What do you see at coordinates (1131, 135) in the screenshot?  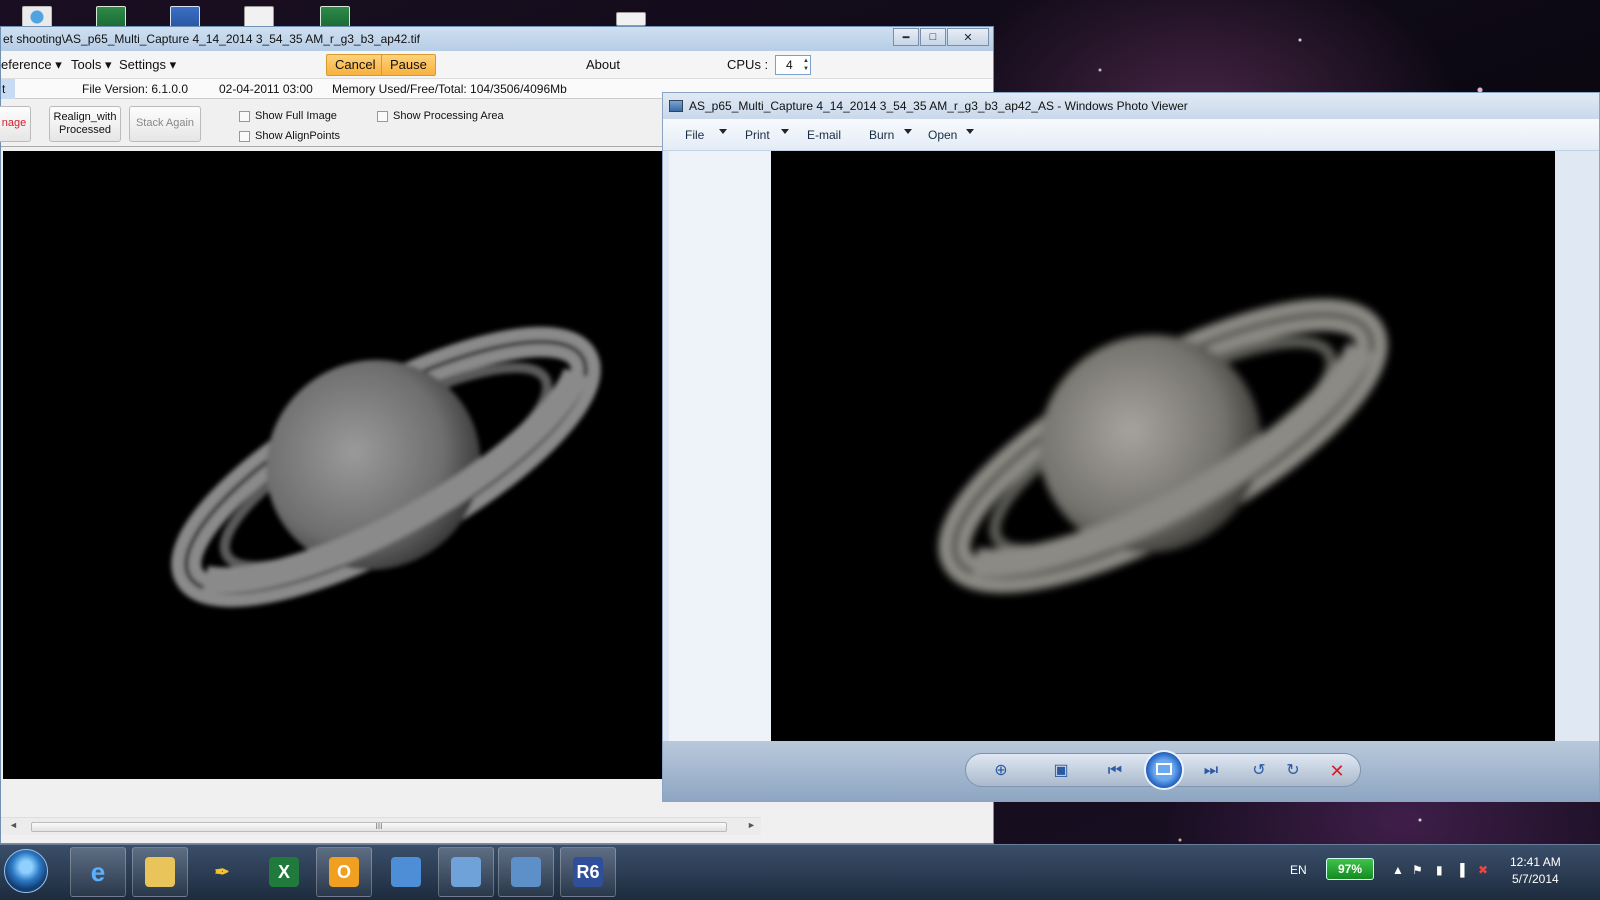 I see `menu-bar: File Print E-mail Burn Open` at bounding box center [1131, 135].